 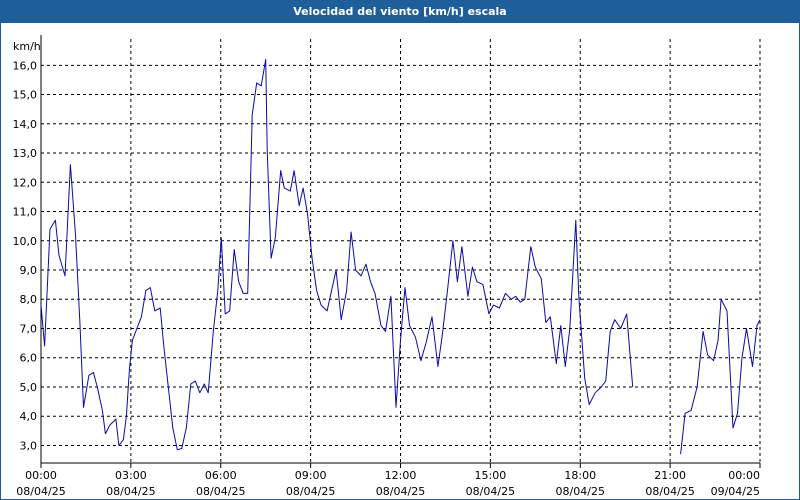 What do you see at coordinates (25, 65) in the screenshot?
I see `y-tick-label: 16,0` at bounding box center [25, 65].